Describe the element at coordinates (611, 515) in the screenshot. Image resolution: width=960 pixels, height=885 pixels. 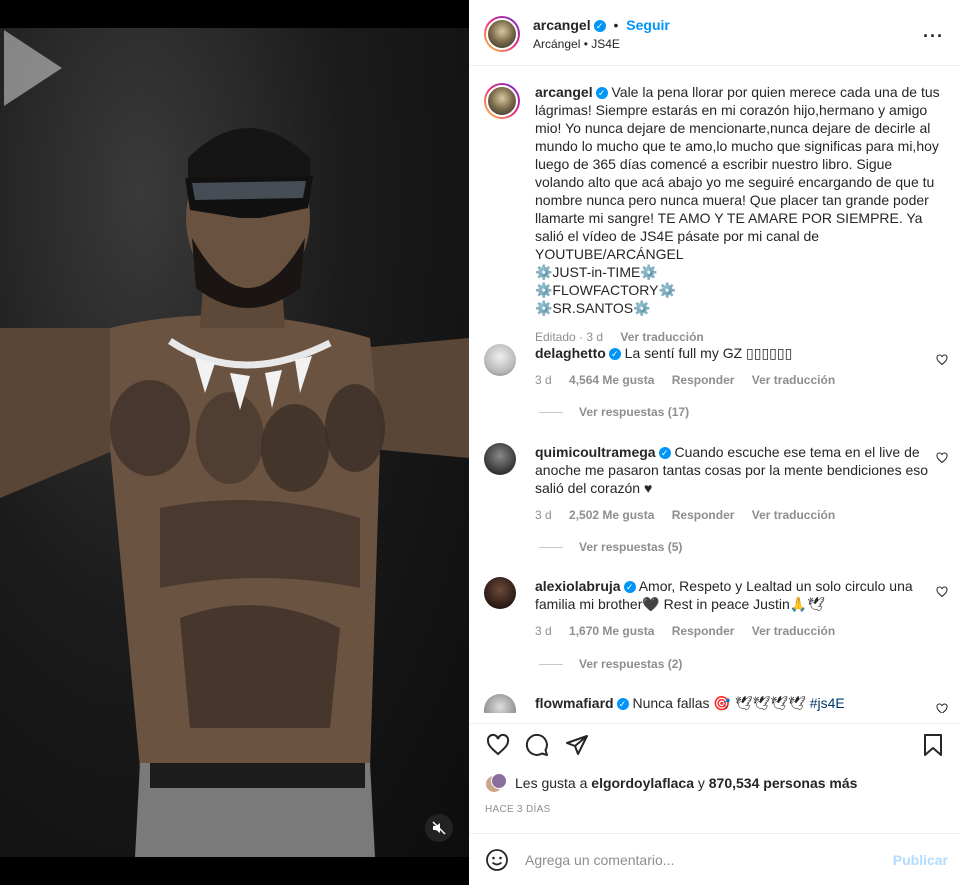
I see `comment-likes: 2,502 Me gusta` at that location.